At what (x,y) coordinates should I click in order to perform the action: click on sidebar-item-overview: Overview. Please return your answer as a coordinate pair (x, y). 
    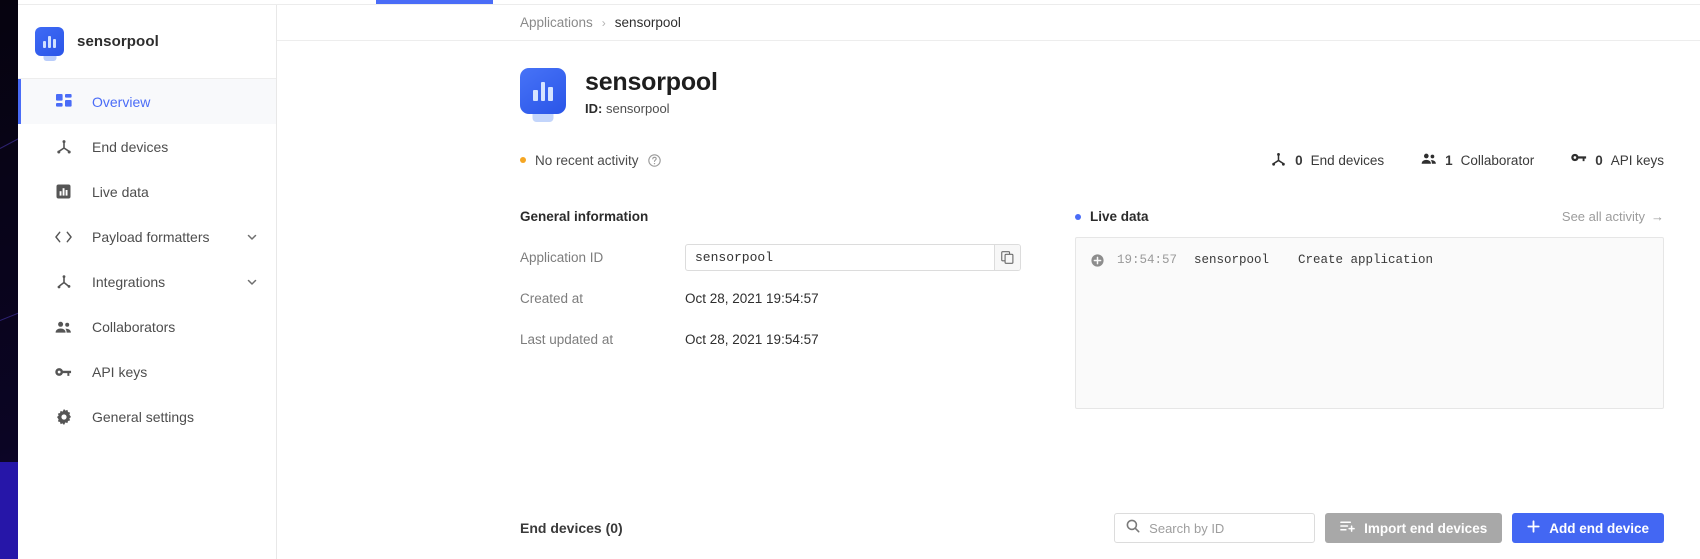
    Looking at the image, I should click on (147, 101).